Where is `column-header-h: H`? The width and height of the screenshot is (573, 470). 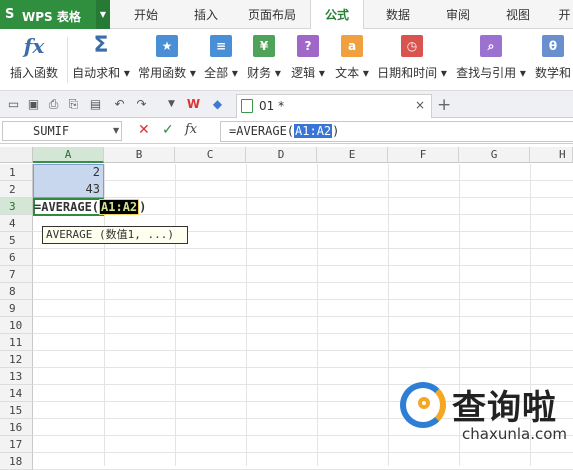 column-header-h: H is located at coordinates (551, 155).